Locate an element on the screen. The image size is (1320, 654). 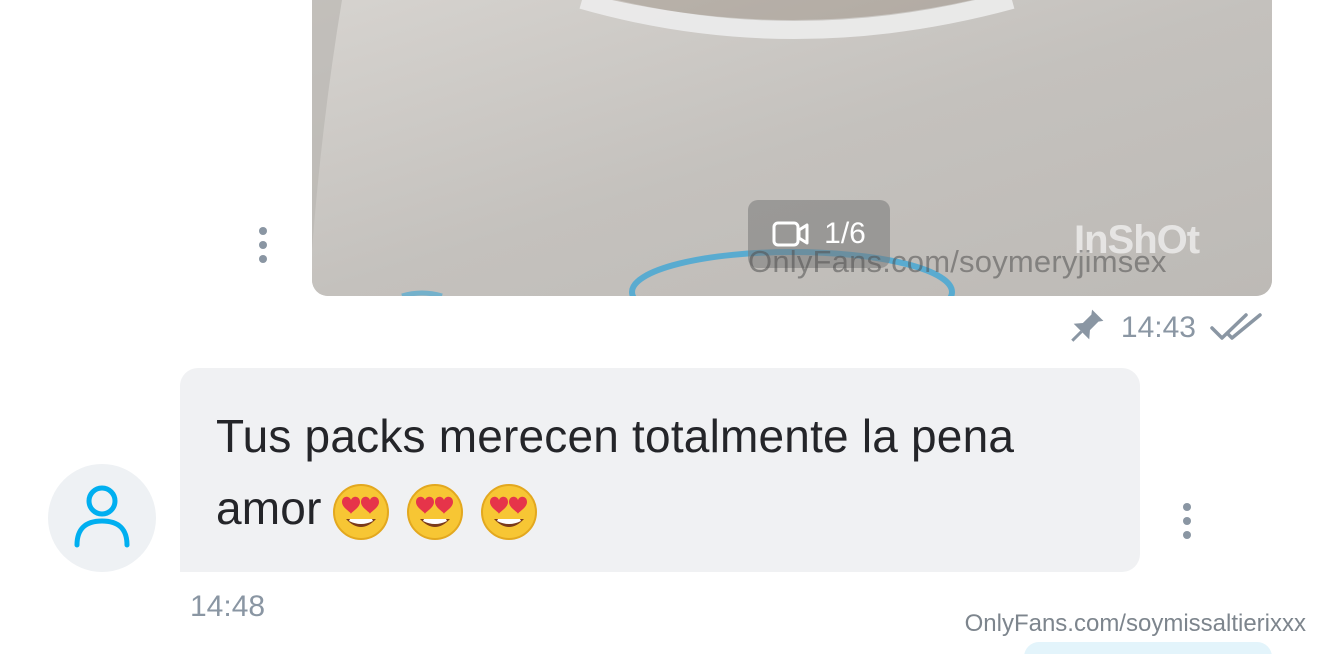
sent-message-meta: 14:43 is located at coordinates (1163, 328).